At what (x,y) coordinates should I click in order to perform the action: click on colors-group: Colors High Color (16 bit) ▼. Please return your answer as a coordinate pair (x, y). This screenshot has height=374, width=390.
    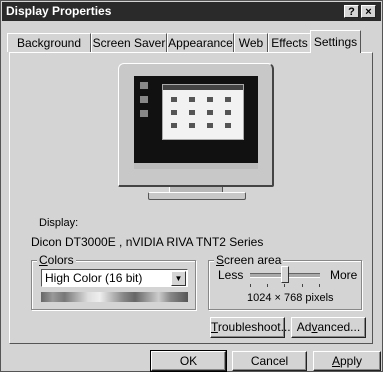
    Looking at the image, I should click on (113, 281).